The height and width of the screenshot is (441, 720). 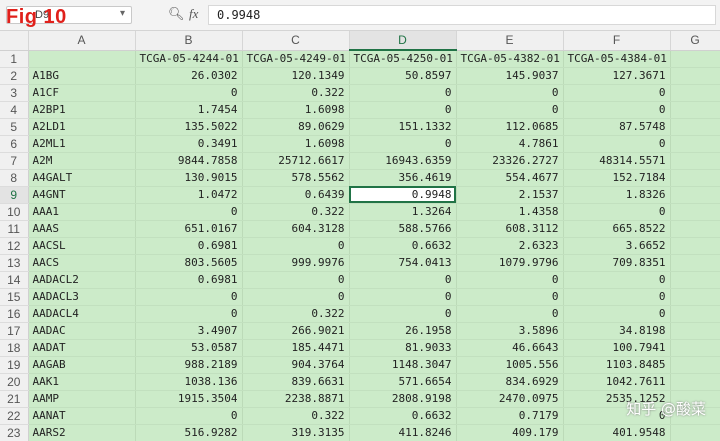 I want to click on cell-c10: 0.322, so click(x=296, y=212).